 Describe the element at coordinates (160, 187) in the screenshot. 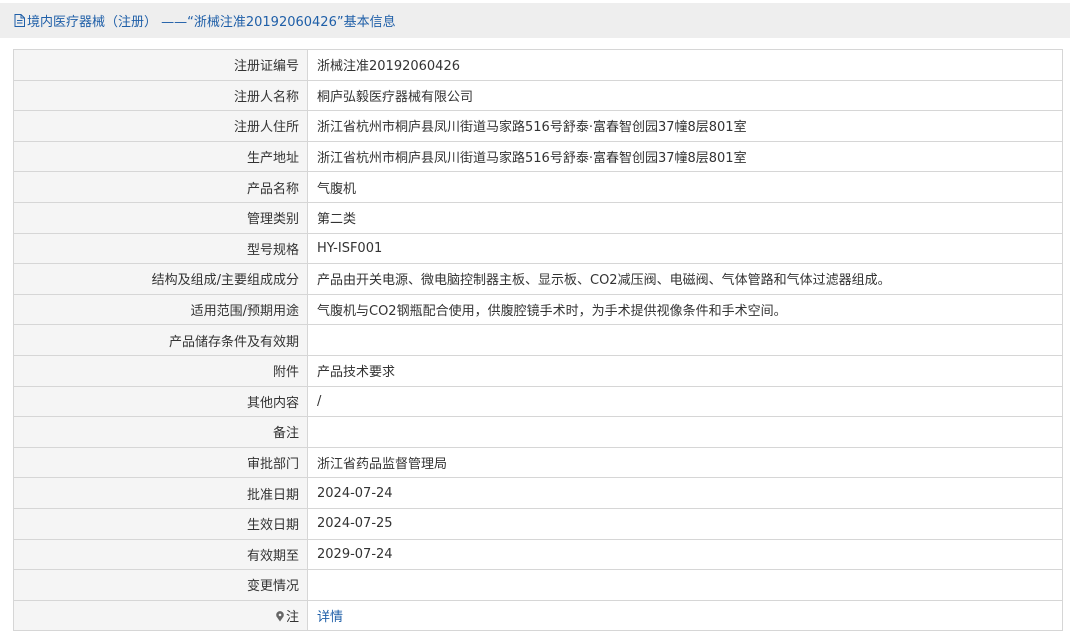

I see `field-label: 产品名称` at that location.